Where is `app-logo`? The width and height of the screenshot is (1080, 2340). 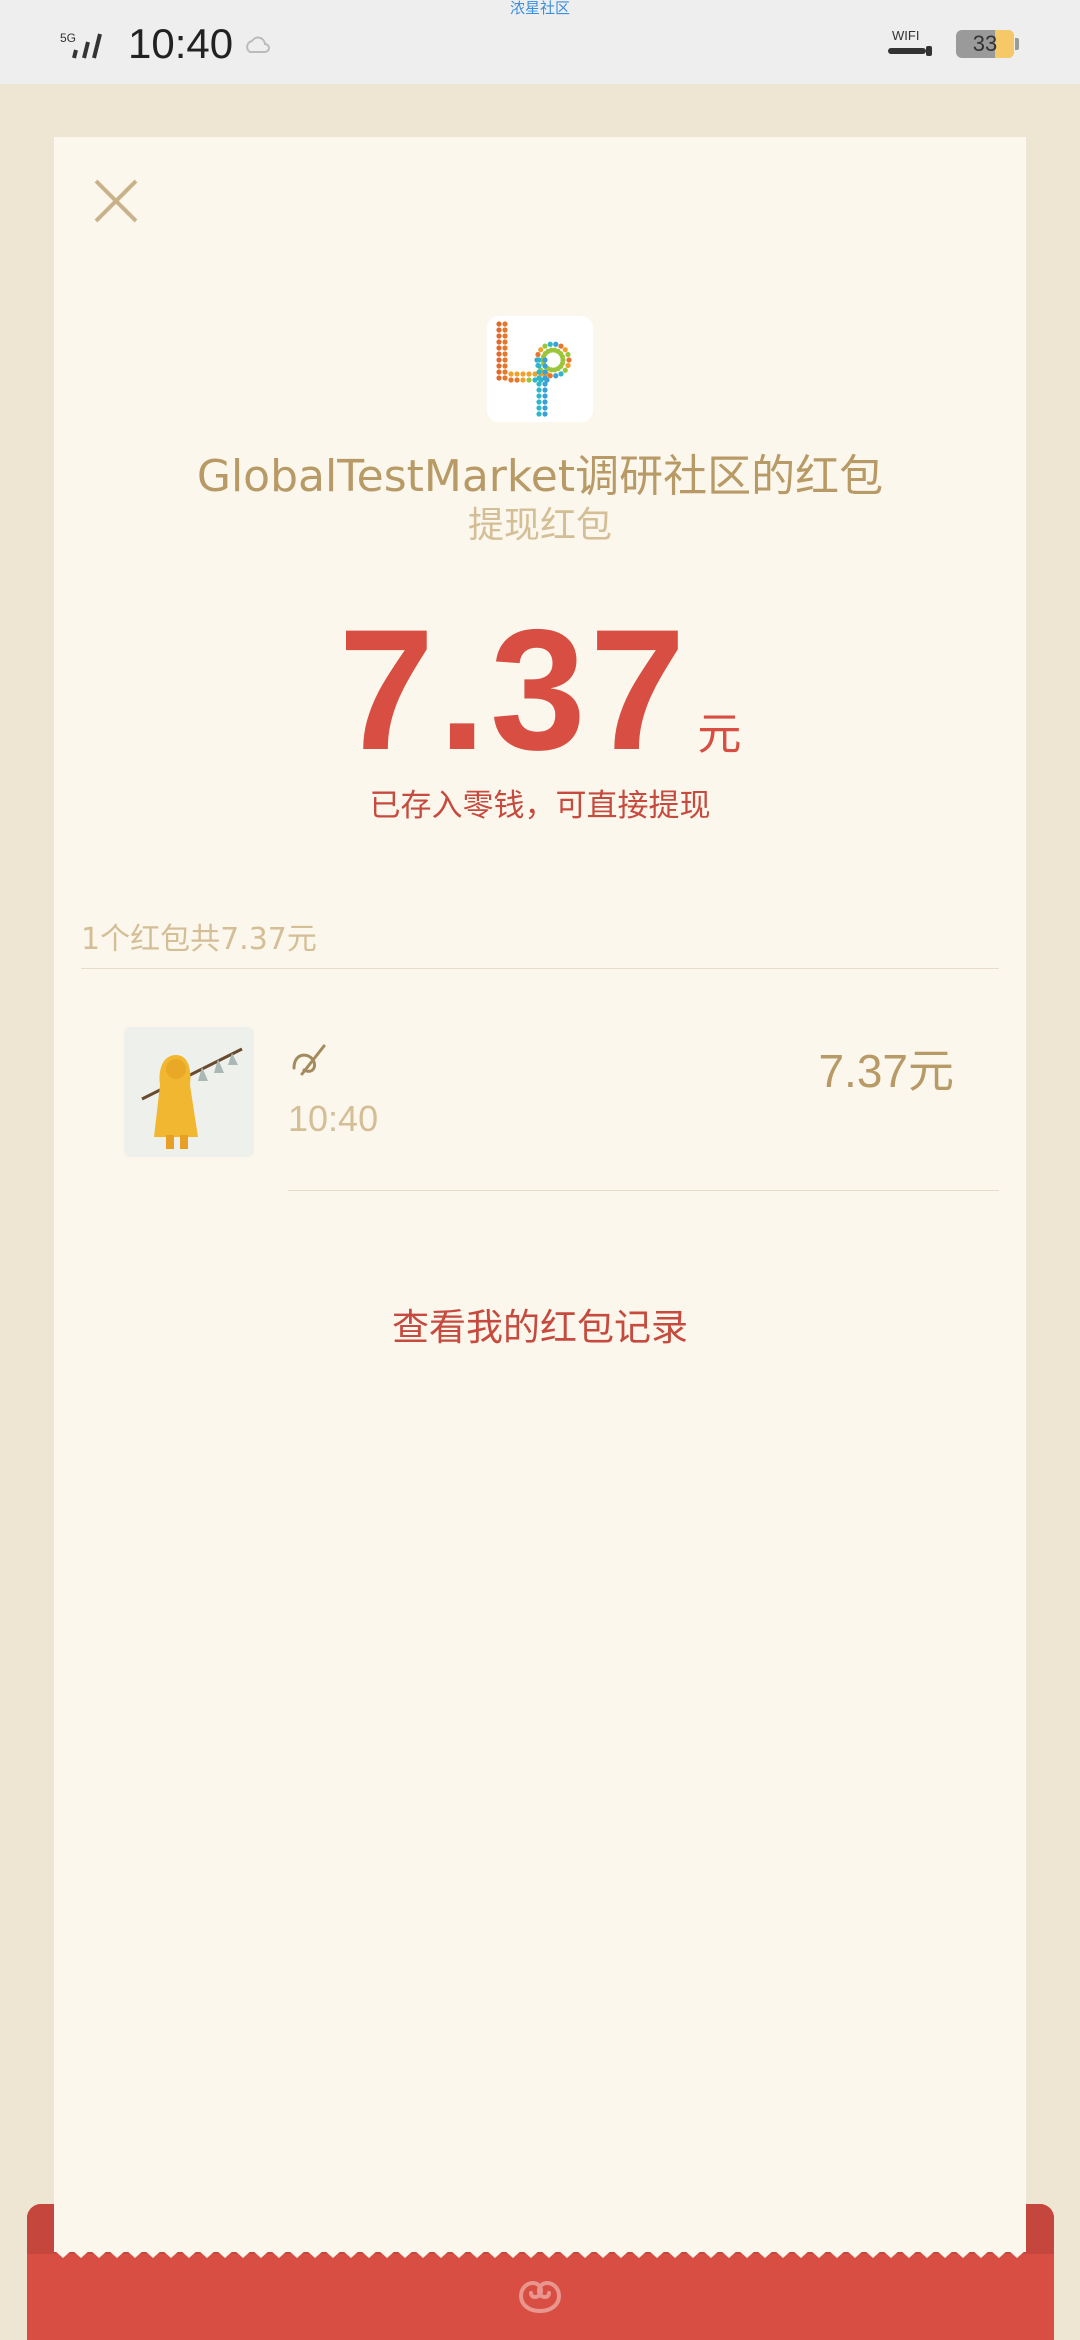 app-logo is located at coordinates (540, 369).